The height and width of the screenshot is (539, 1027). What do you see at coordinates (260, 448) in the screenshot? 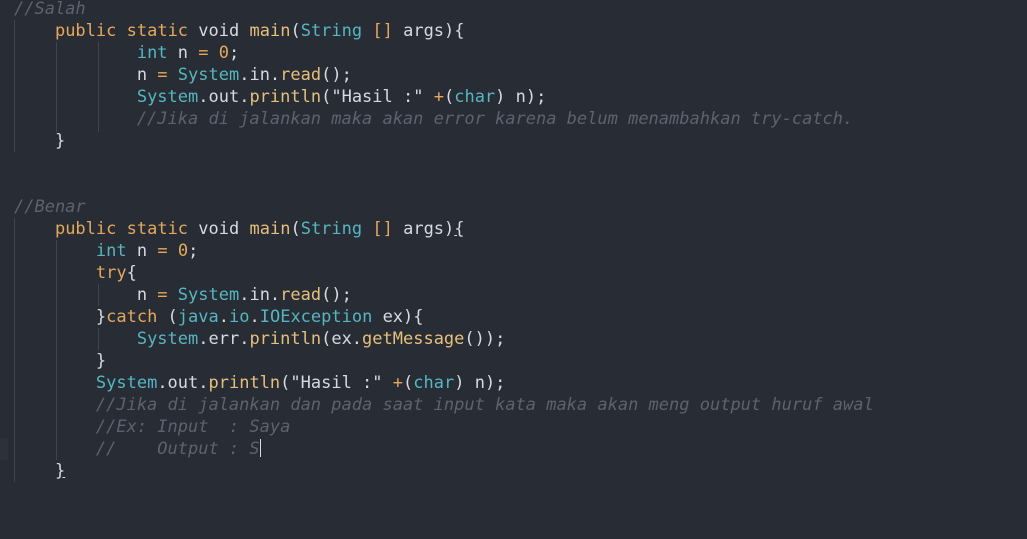
I see `text-cursor` at bounding box center [260, 448].